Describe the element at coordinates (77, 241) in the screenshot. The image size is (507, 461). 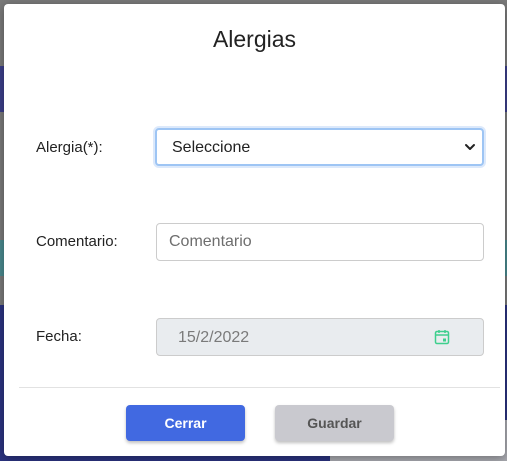
I see `comment-label: Comentario:` at that location.